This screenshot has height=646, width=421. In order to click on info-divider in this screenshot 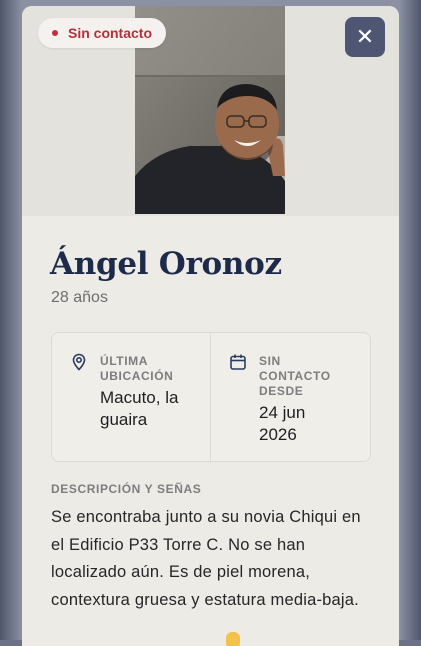, I will do `click(210, 397)`.